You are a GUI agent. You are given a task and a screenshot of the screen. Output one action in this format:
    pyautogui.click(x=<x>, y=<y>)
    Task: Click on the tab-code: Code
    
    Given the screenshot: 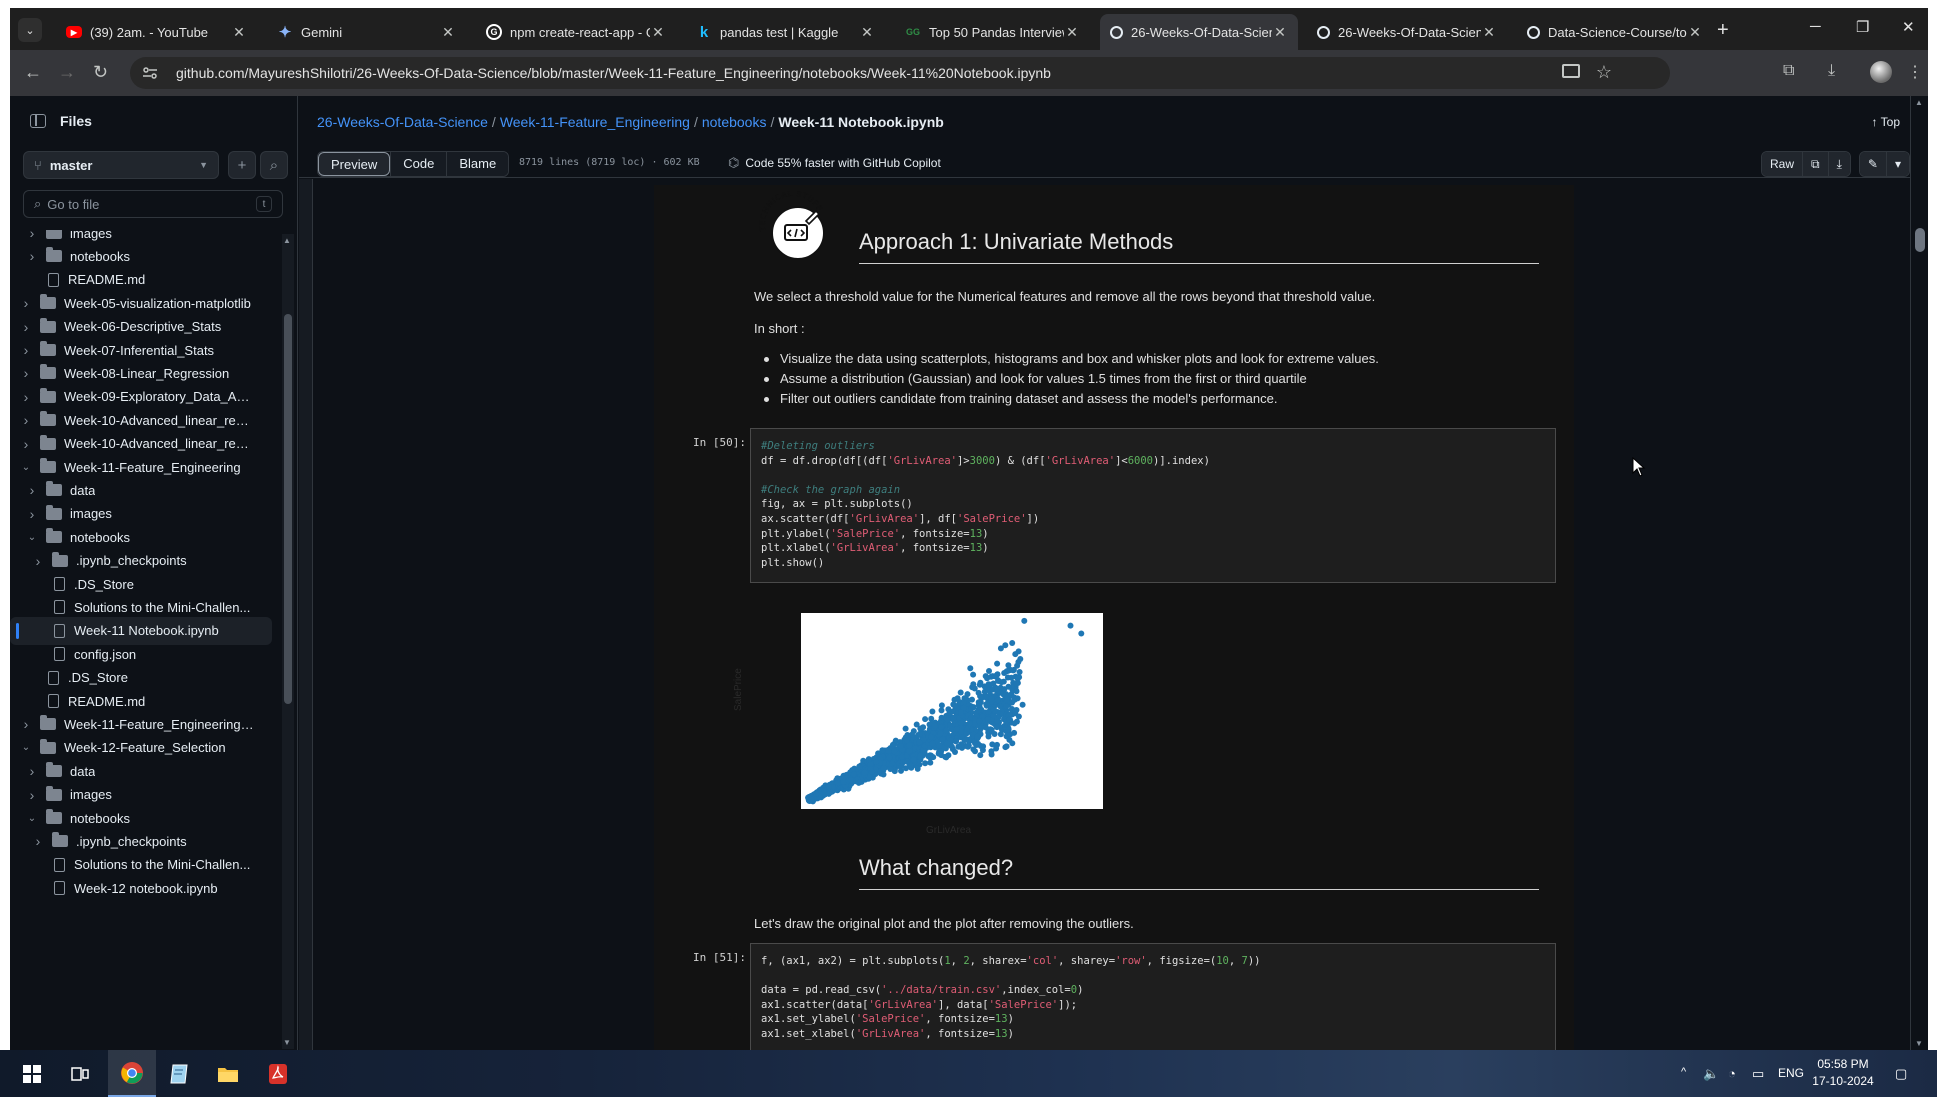 What is the action you would take?
    pyautogui.click(x=418, y=164)
    